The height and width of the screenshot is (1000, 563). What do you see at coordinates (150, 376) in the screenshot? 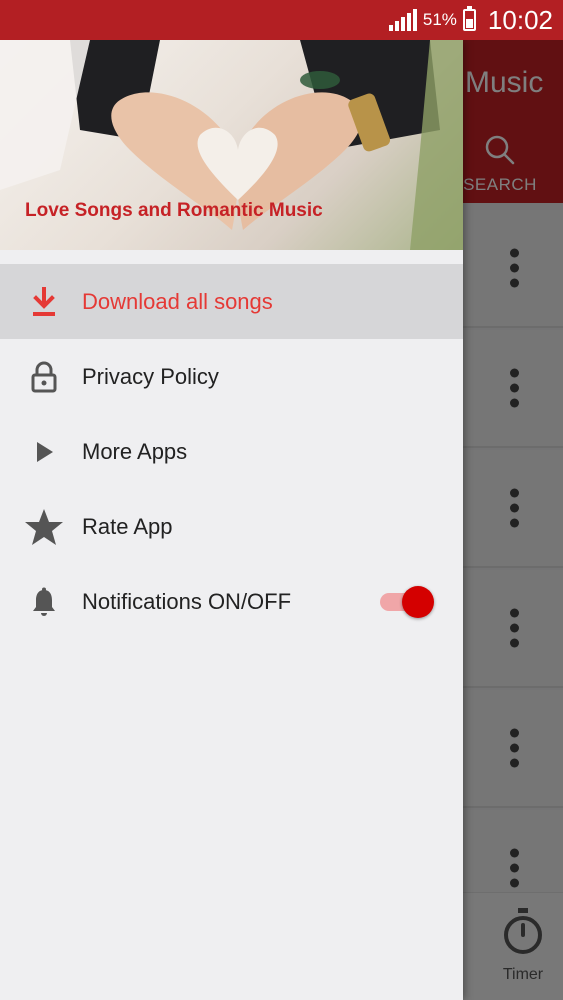
I see `menu-item-label: Privacy Policy` at bounding box center [150, 376].